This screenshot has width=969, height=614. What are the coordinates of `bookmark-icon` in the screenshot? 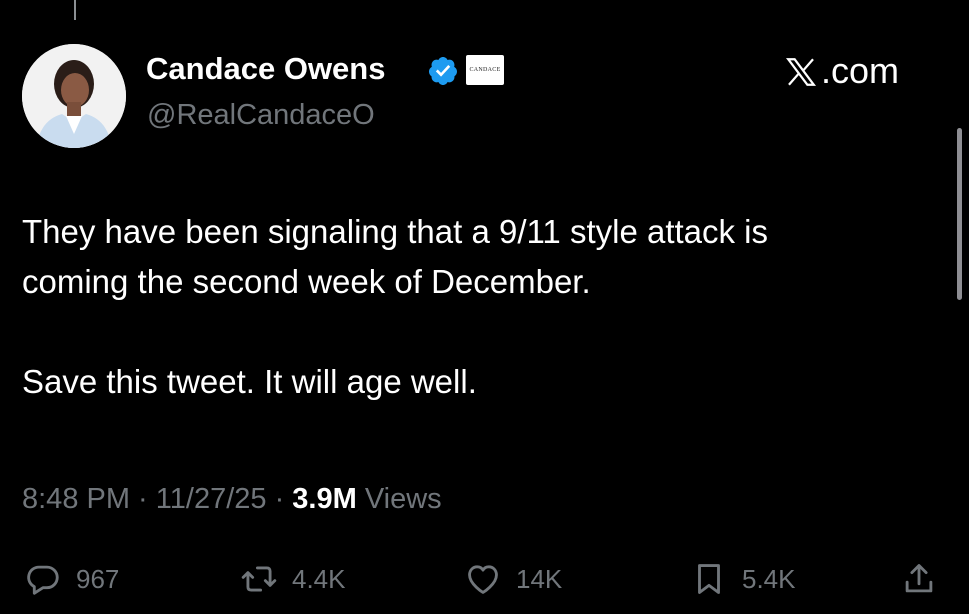 It's located at (709, 579).